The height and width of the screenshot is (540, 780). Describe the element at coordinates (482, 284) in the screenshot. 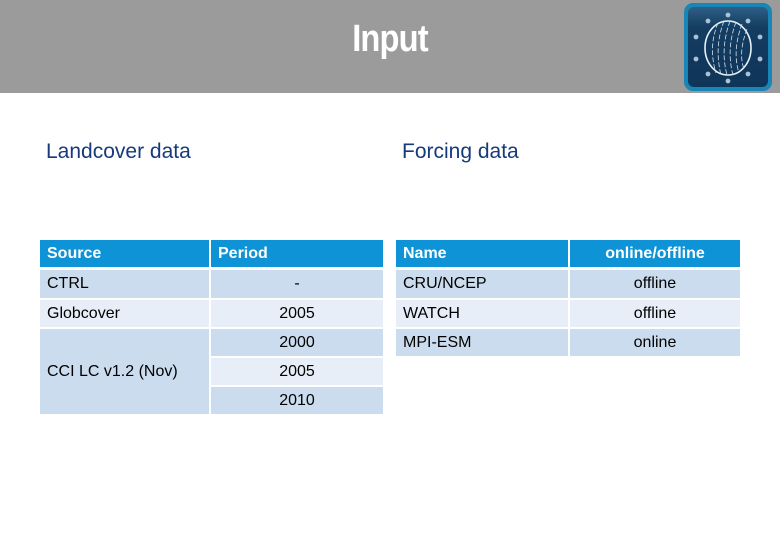

I see `table-cell-name: CRU/NCEP` at that location.